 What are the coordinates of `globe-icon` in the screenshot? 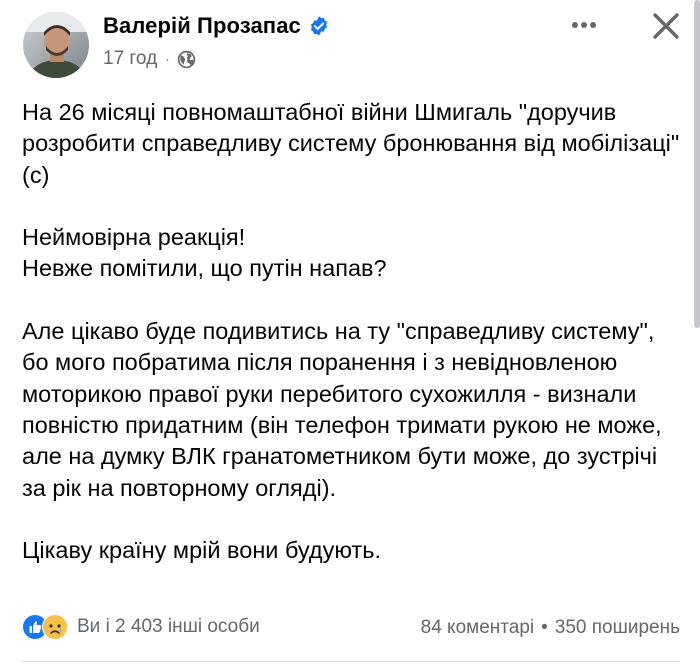 It's located at (186, 59).